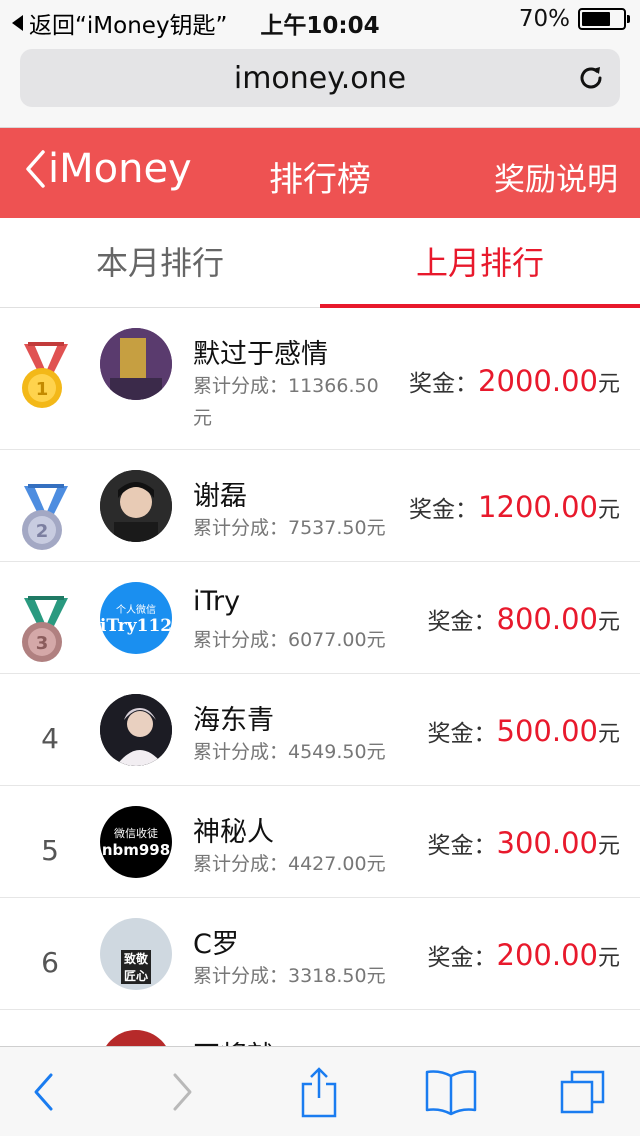 The image size is (640, 1136). I want to click on browser-back-button, so click(43, 1091).